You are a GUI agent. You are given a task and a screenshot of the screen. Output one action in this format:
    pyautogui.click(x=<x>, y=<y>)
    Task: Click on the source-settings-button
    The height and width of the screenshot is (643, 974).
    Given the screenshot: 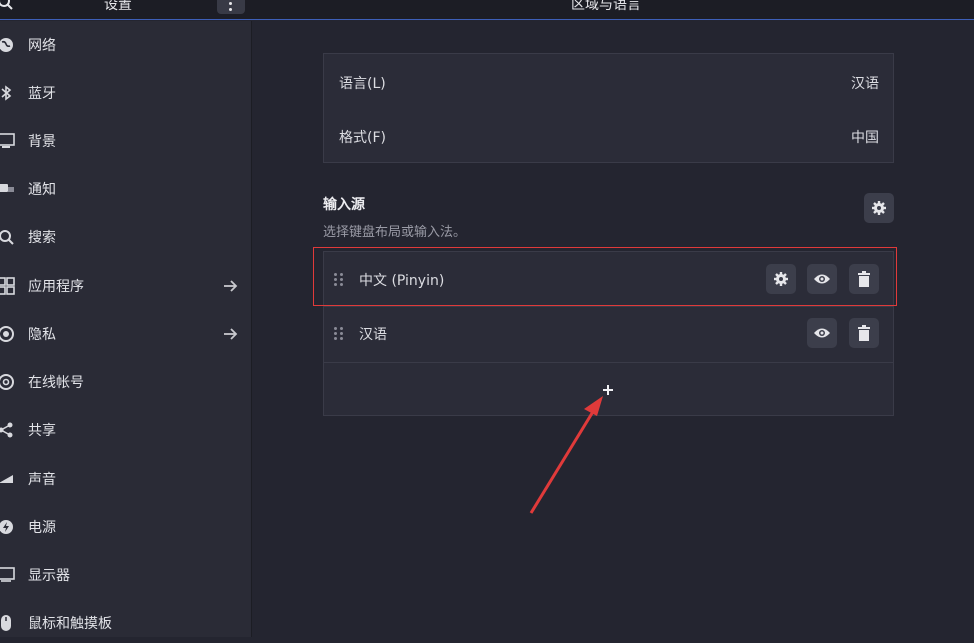 What is the action you would take?
    pyautogui.click(x=781, y=279)
    